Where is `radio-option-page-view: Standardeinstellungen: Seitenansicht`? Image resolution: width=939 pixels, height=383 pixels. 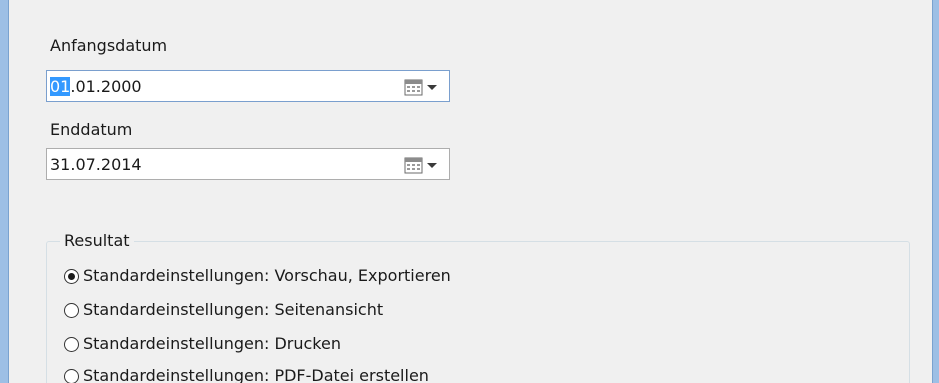
radio-option-page-view: Standardeinstellungen: Seitenansicht is located at coordinates (223, 310).